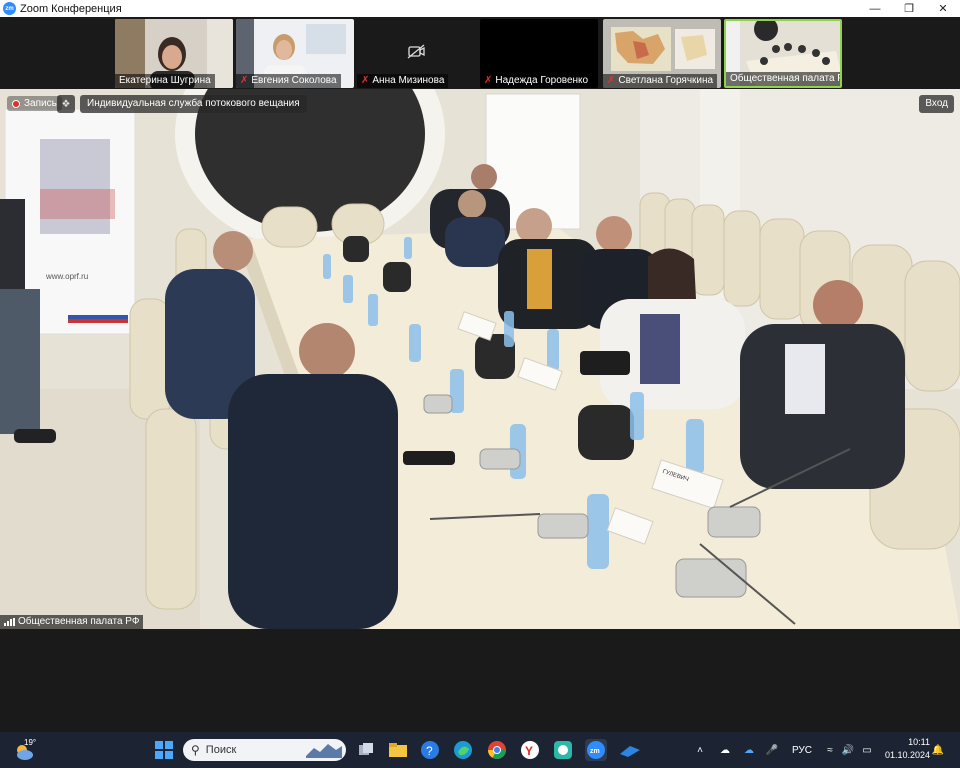 The image size is (960, 768). I want to click on participant-label: Общественная палата РФ, so click(784, 79).